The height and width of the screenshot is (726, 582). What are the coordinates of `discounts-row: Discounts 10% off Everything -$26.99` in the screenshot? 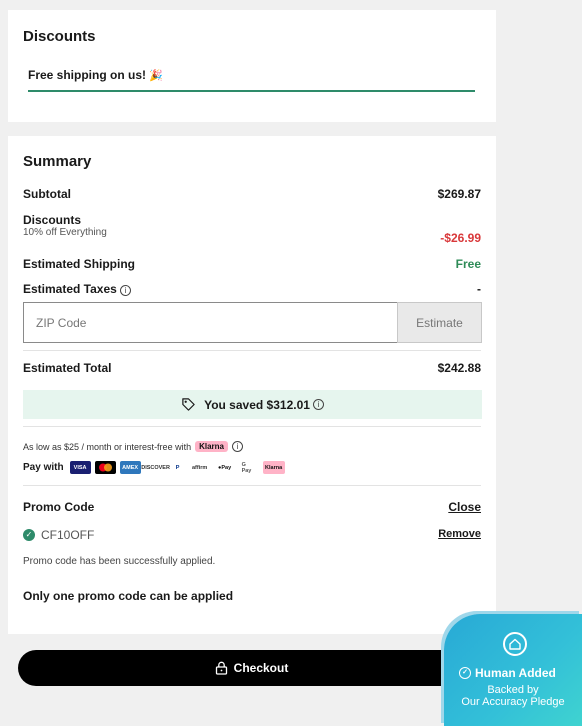 It's located at (252, 229).